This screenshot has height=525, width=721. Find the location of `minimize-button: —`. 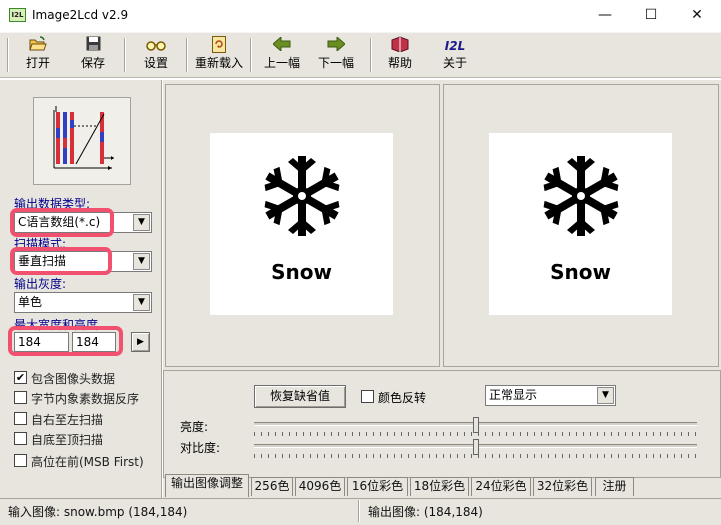

minimize-button: — is located at coordinates (605, 16).